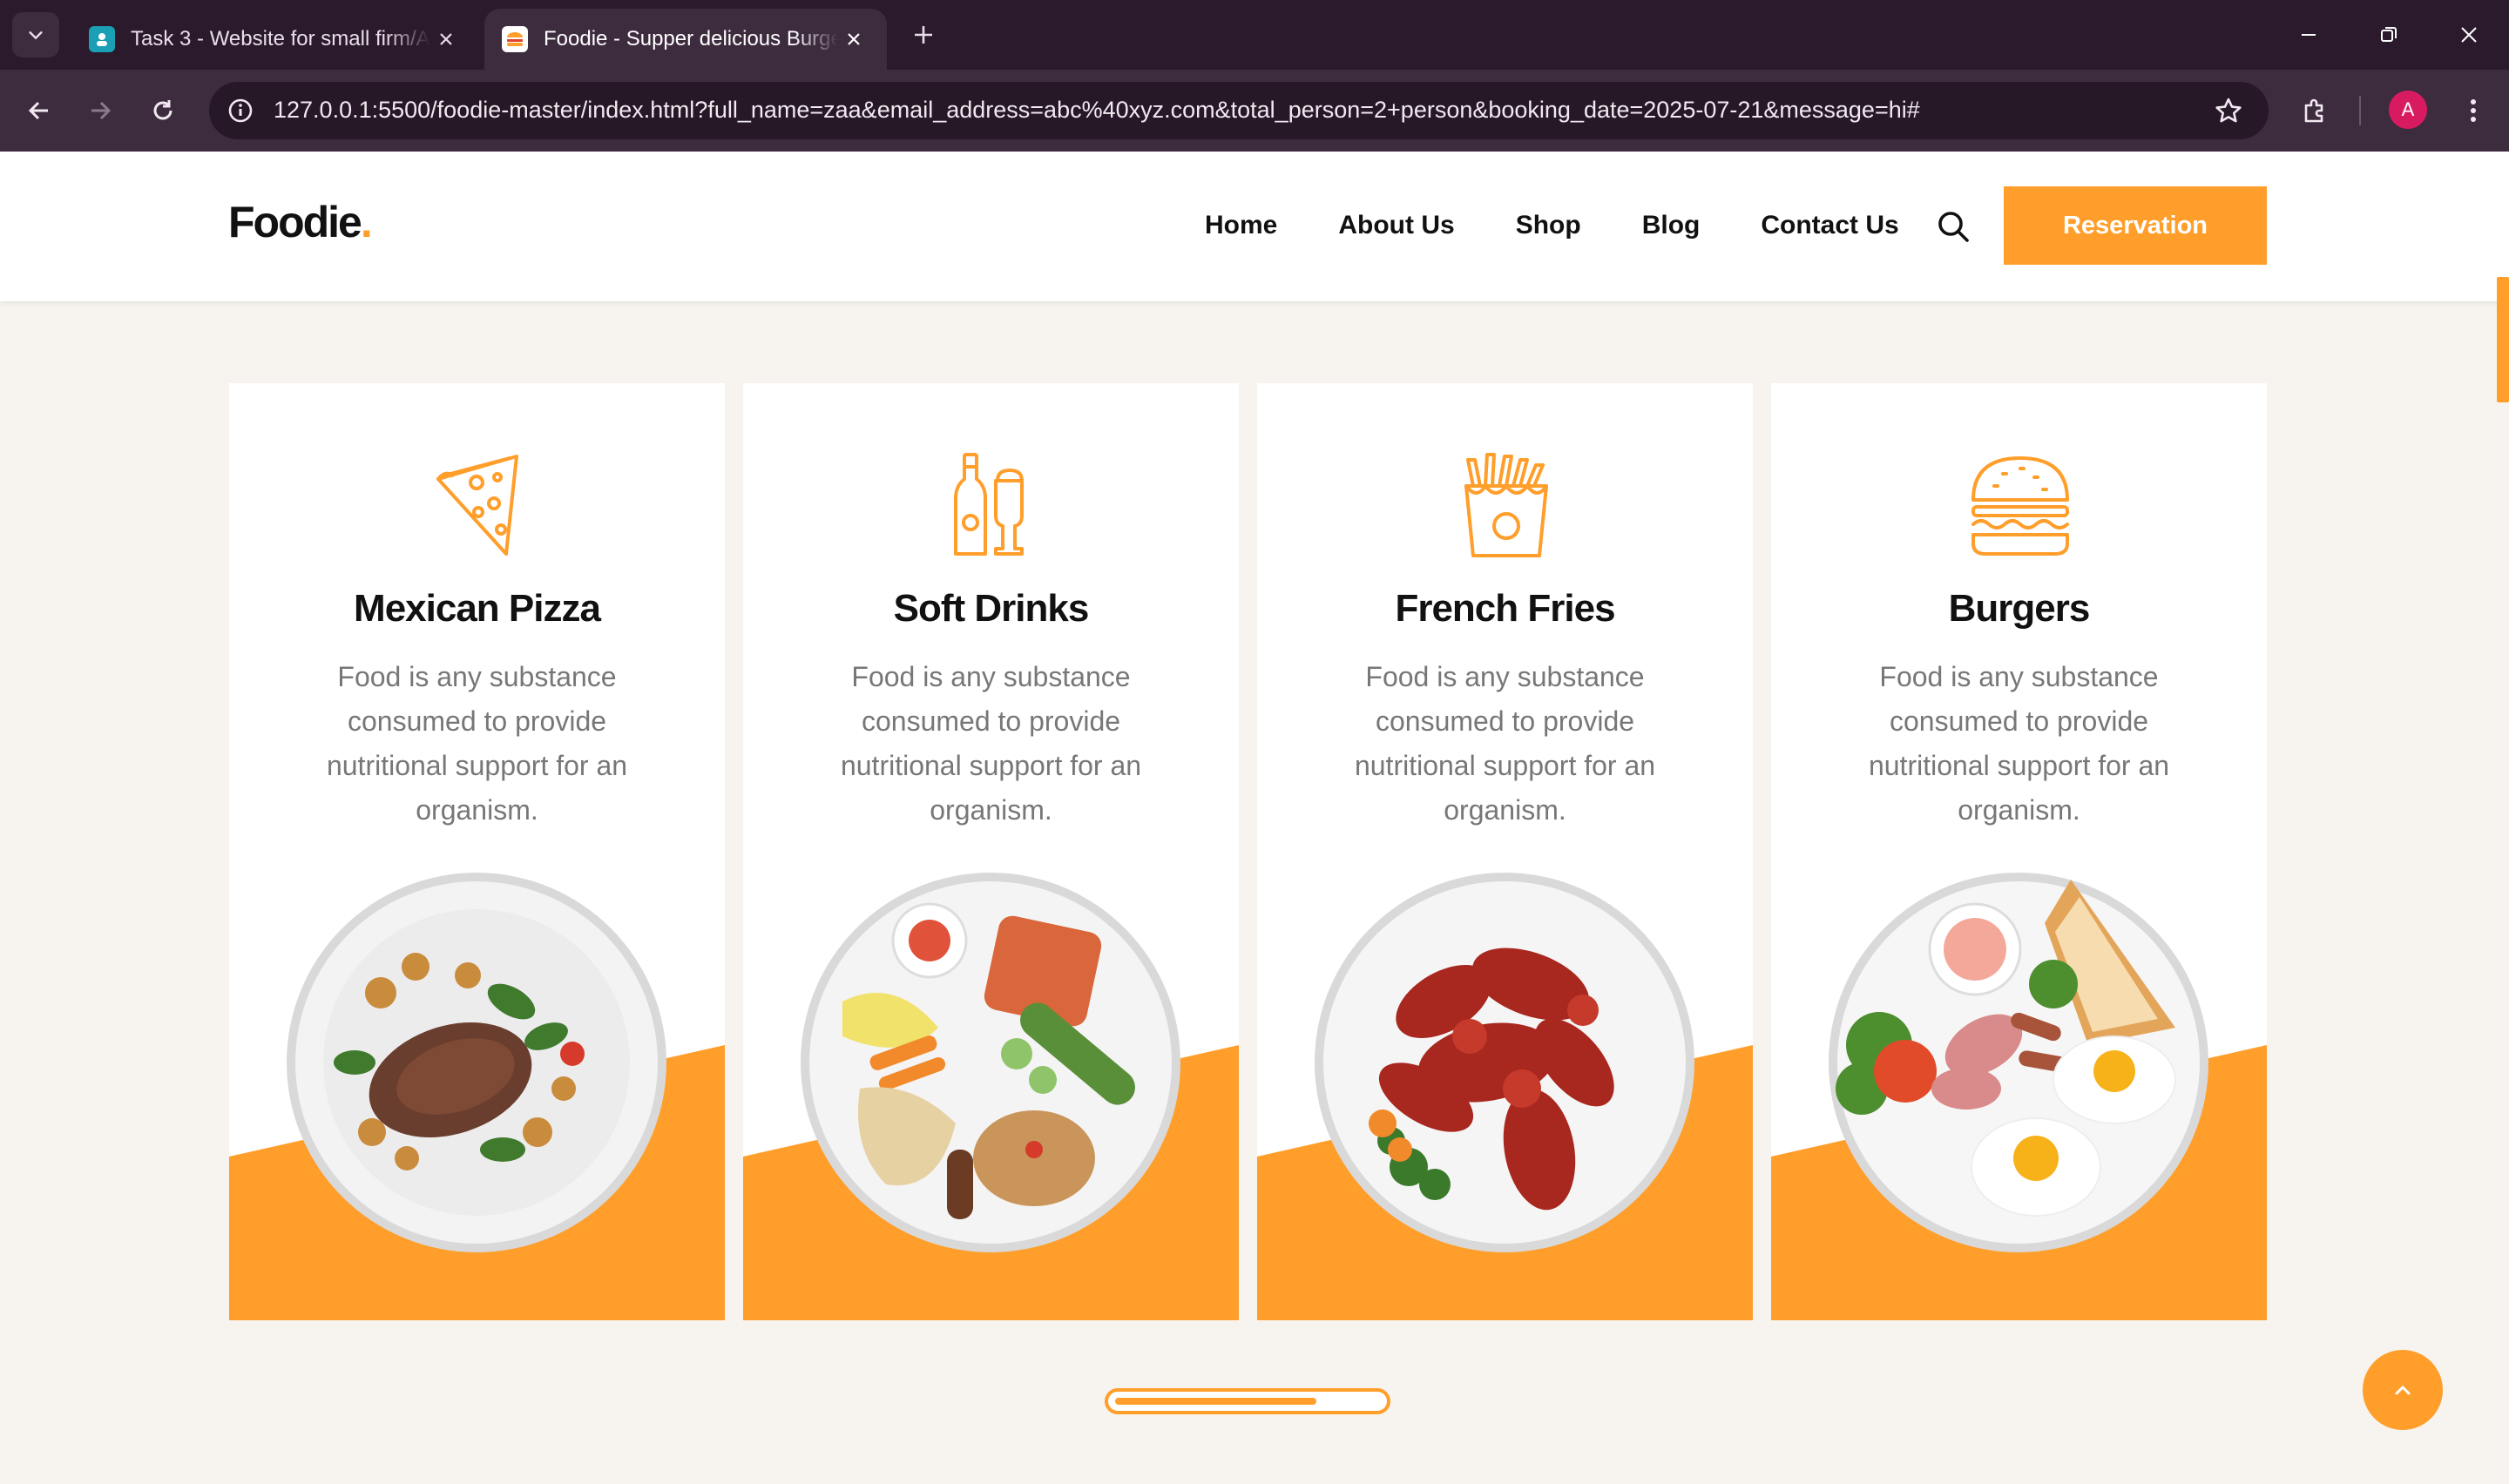 The height and width of the screenshot is (1484, 2509). I want to click on tab-title: Foodie - Supper delicious Burger, so click(691, 39).